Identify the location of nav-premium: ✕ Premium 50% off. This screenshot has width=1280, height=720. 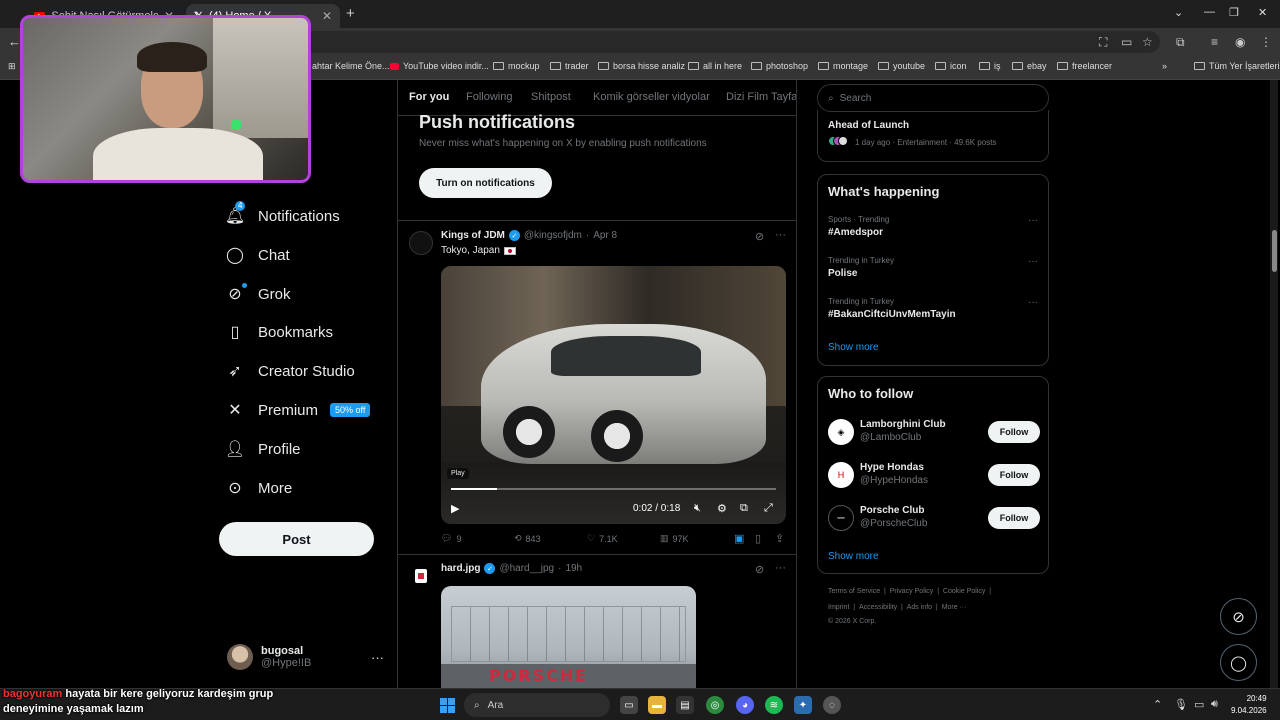
(298, 410).